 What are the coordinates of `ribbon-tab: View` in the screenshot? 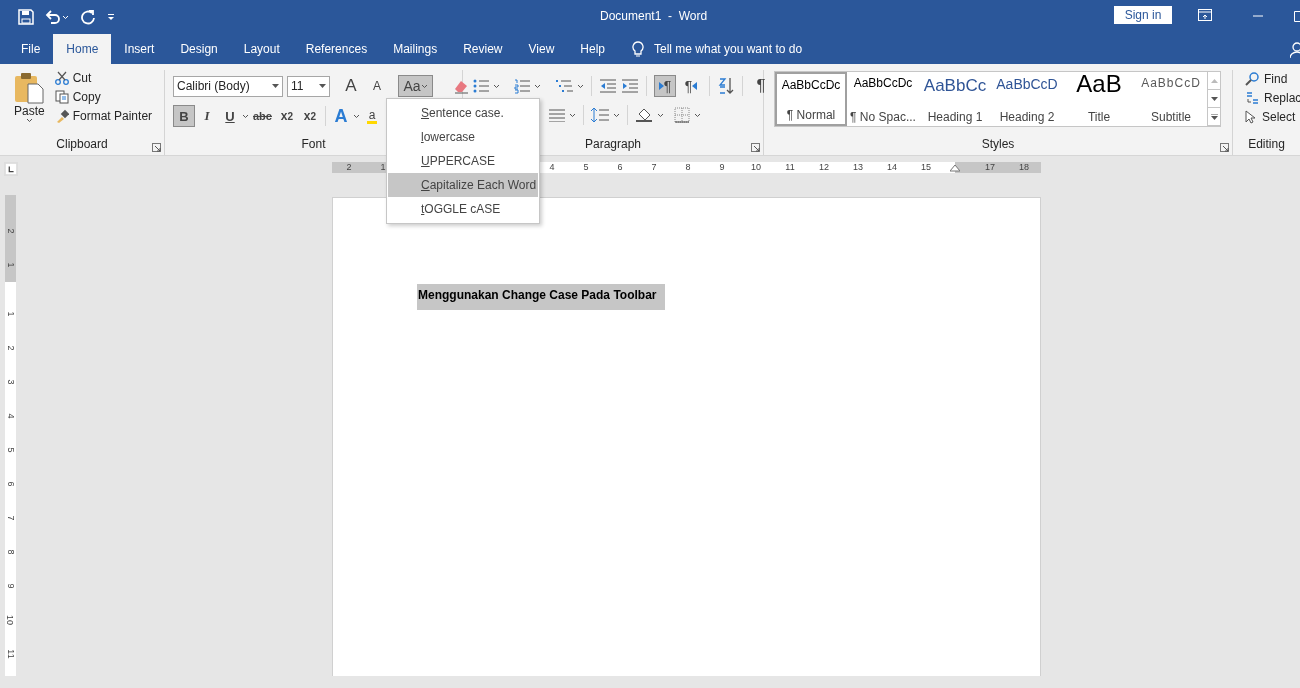 It's located at (541, 48).